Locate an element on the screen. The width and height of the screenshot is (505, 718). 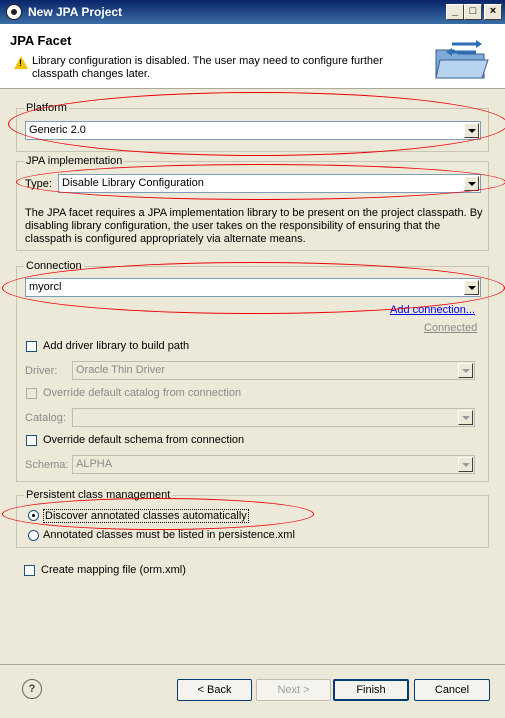
schema-value: ALPHA is located at coordinates (94, 464).